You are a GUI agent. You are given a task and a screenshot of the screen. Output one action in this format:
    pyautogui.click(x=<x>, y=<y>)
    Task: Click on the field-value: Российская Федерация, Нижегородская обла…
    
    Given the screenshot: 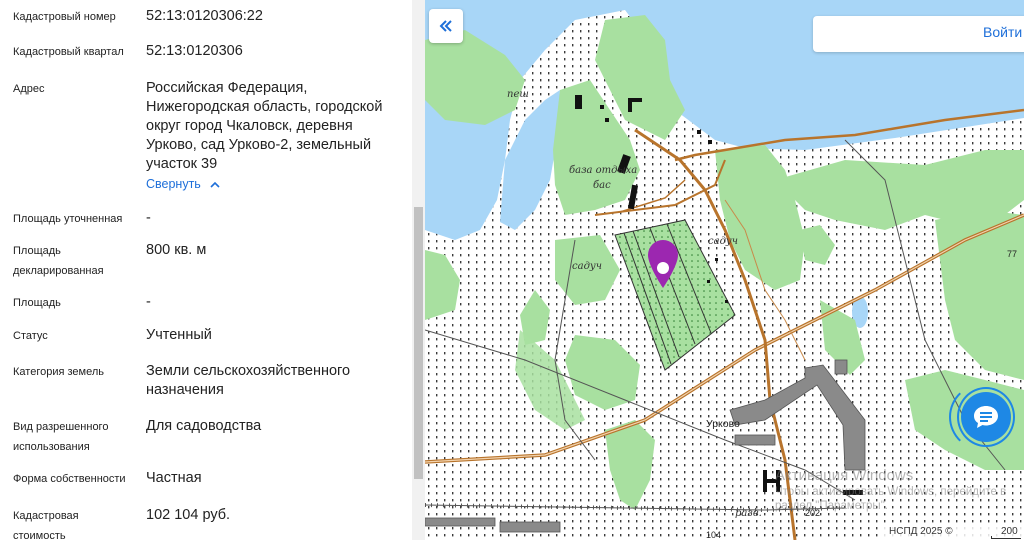 What is the action you would take?
    pyautogui.click(x=264, y=126)
    